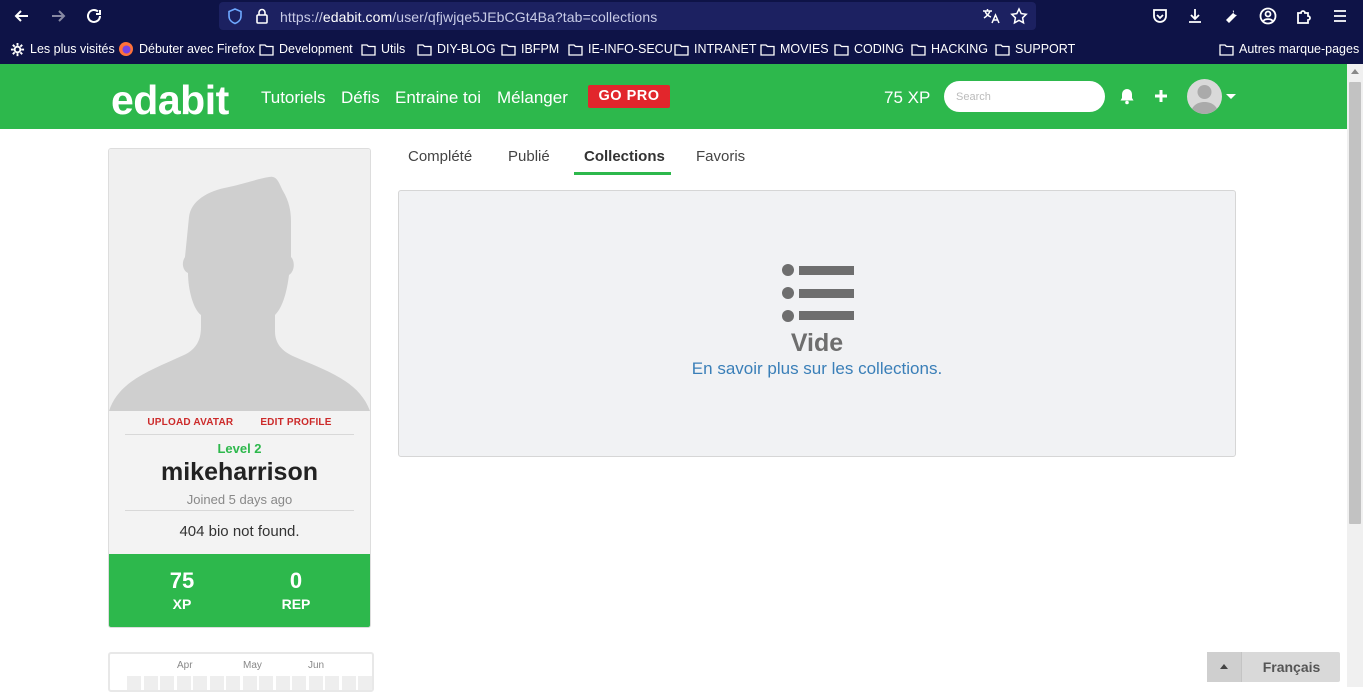 Image resolution: width=1363 pixels, height=692 pixels. What do you see at coordinates (239, 472) in the screenshot?
I see `username: mikeharrison` at bounding box center [239, 472].